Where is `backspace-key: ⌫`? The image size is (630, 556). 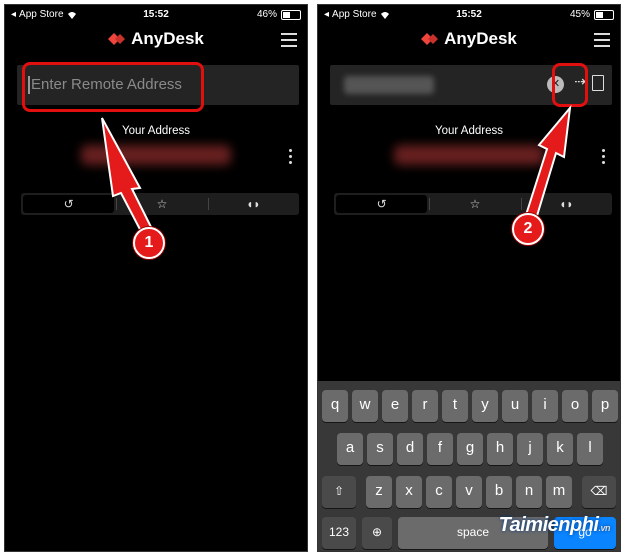 backspace-key: ⌫ is located at coordinates (599, 492).